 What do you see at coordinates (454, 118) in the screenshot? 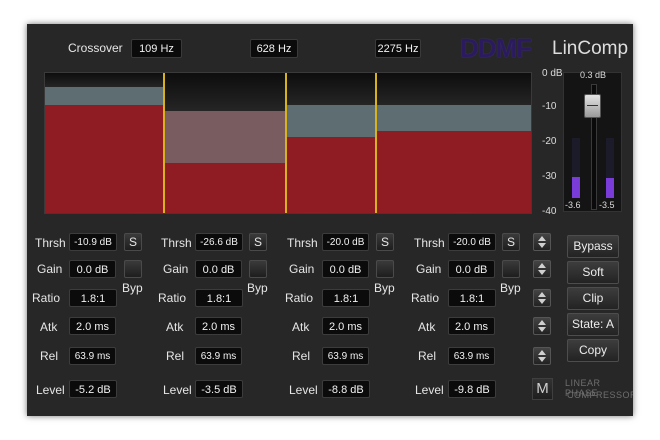
I see `band4-gain-reduction` at bounding box center [454, 118].